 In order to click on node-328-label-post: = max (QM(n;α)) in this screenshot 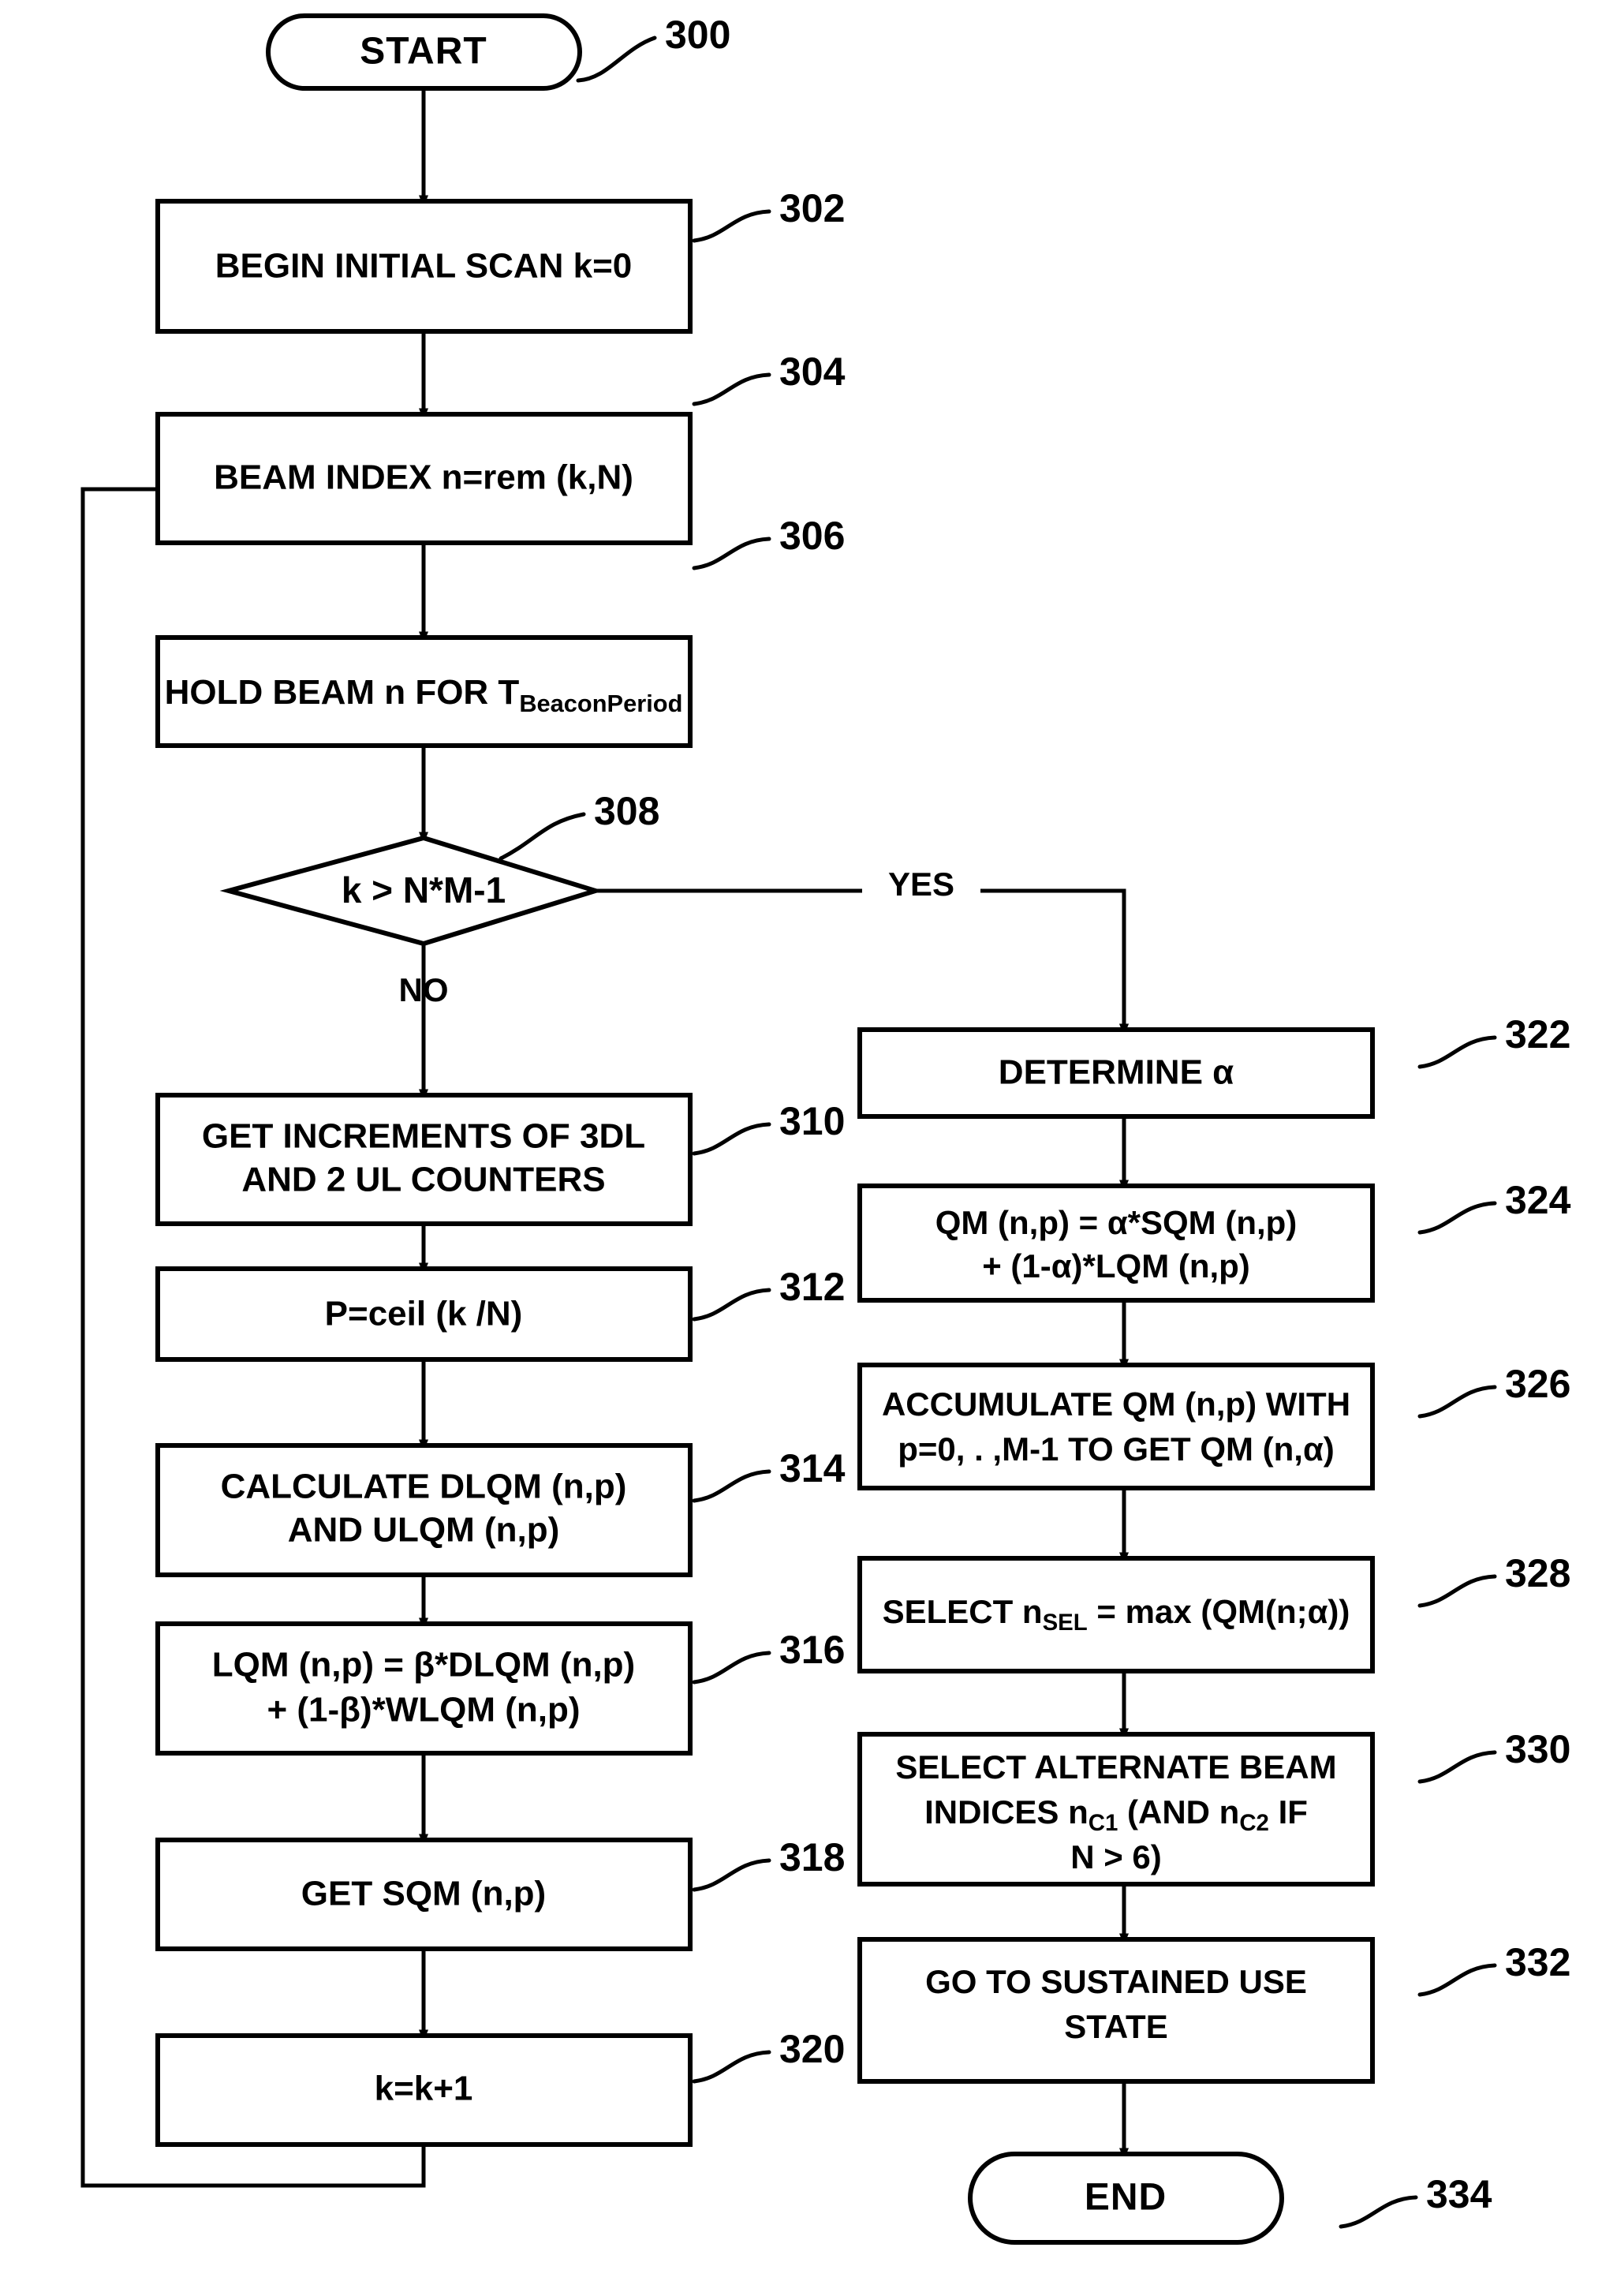, I will do `click(1219, 1612)`.